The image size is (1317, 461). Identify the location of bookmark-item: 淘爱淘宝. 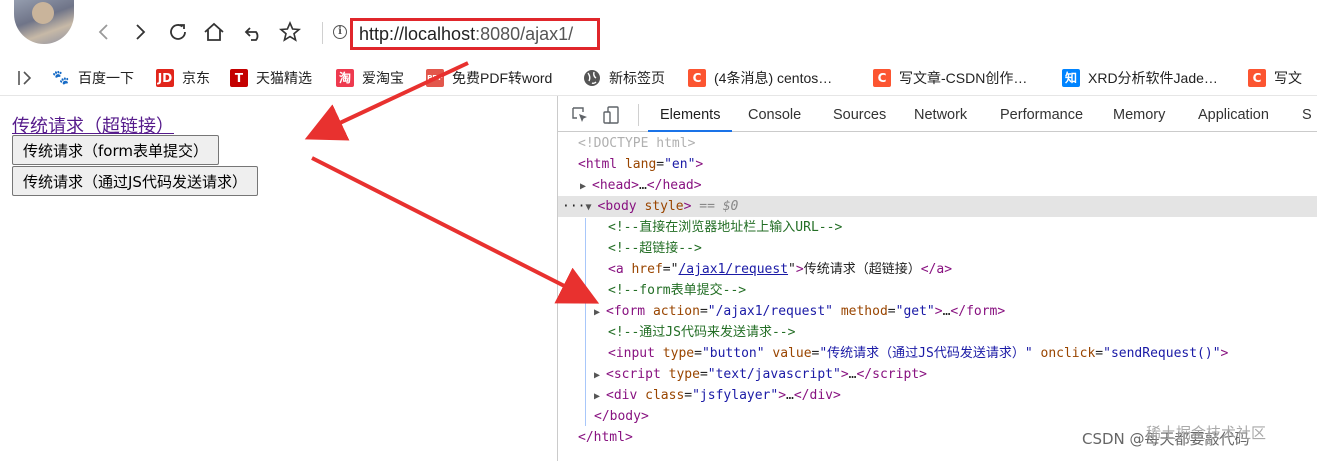
(370, 78).